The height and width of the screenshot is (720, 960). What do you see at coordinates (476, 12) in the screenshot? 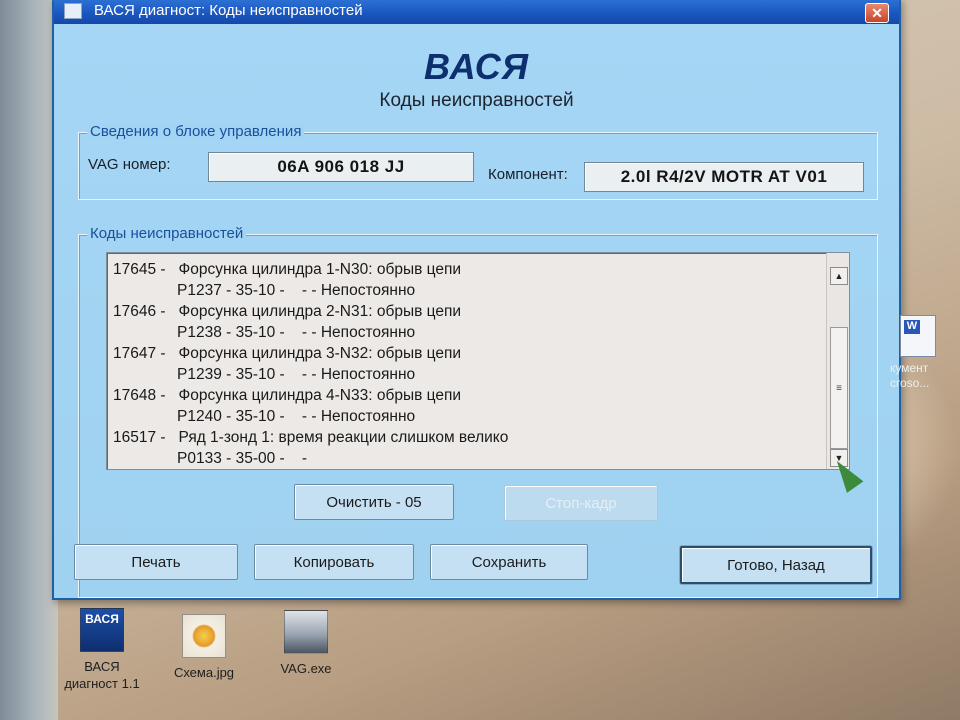
I see `title-bar: ВАСЯ диагност: Коды неисправностей ✕` at bounding box center [476, 12].